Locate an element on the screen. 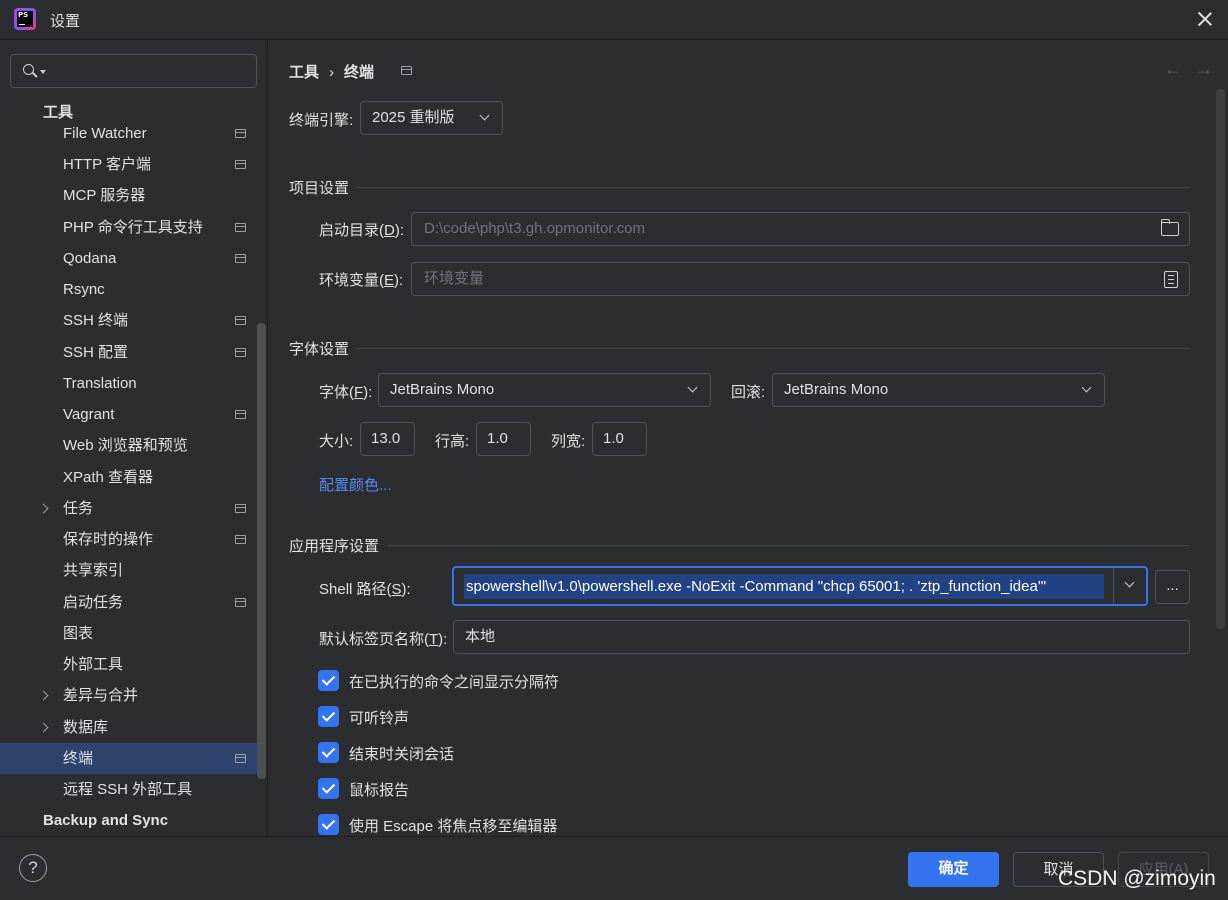  tree-item-label: SSH 终端 is located at coordinates (96, 320).